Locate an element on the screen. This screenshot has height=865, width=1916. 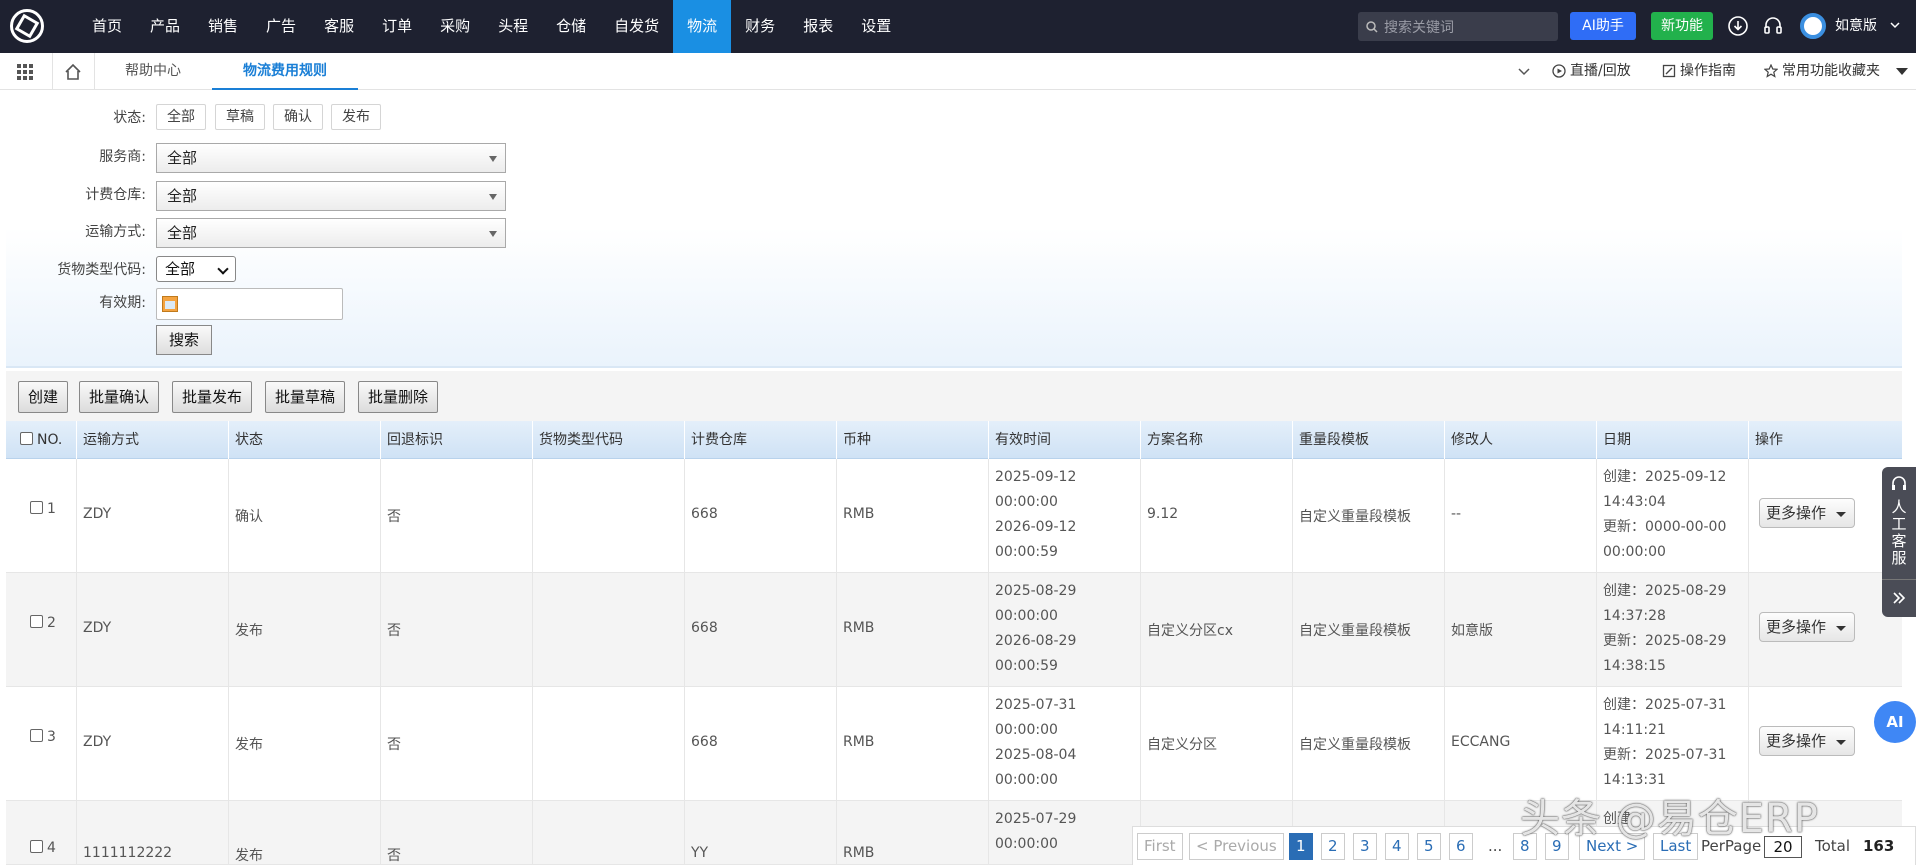
valid-time-line: 2025-09-12 is located at coordinates (1036, 477).